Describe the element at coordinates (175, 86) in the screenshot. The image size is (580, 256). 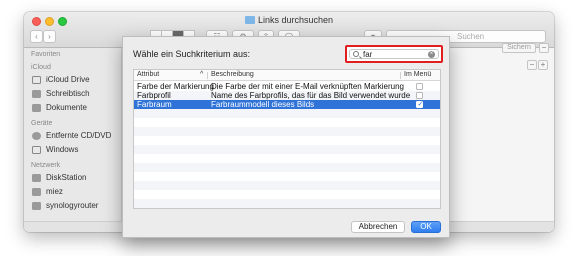
I see `attribute-cell: Farbe der Markierung` at that location.